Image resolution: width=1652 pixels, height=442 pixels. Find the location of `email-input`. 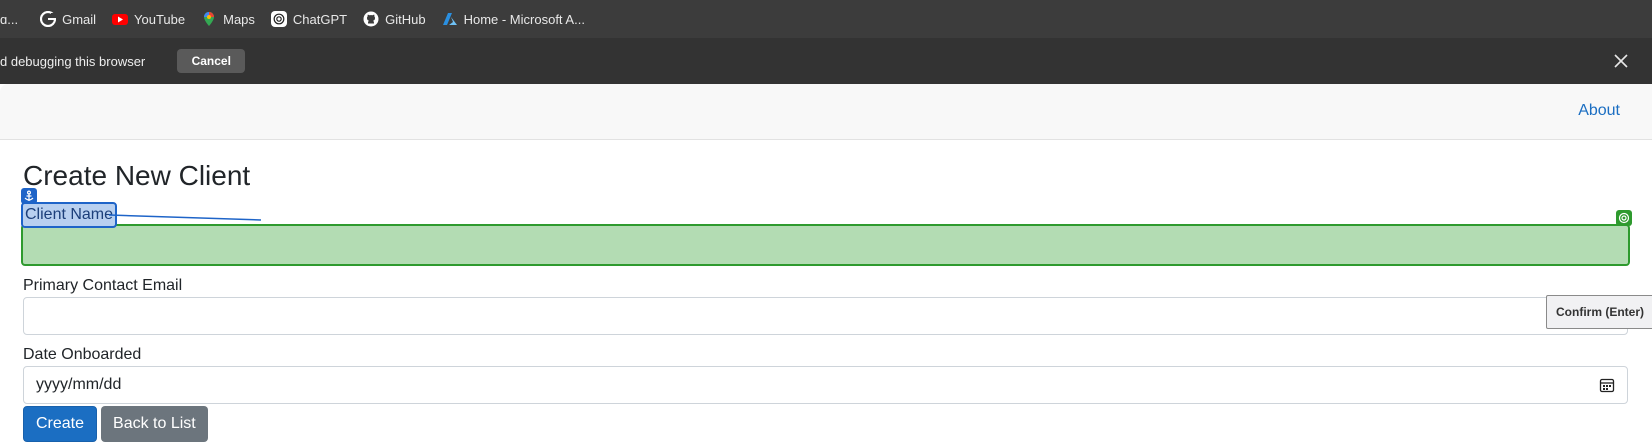

email-input is located at coordinates (825, 316).